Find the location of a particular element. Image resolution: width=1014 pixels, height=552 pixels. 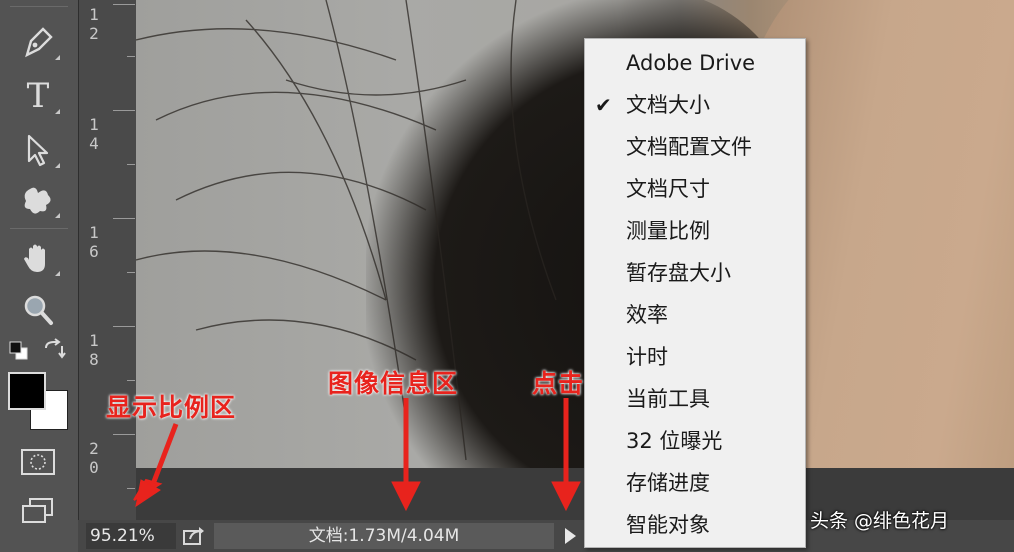

custom-shape-tool-icon is located at coordinates (37, 200).